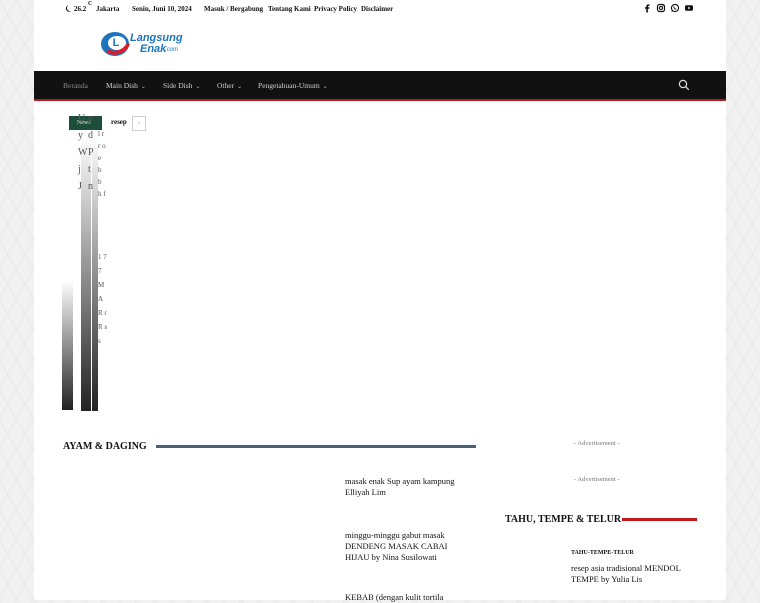 The image size is (760, 603). What do you see at coordinates (122, 85) in the screenshot?
I see `nav-item-label: Main Dish` at bounding box center [122, 85].